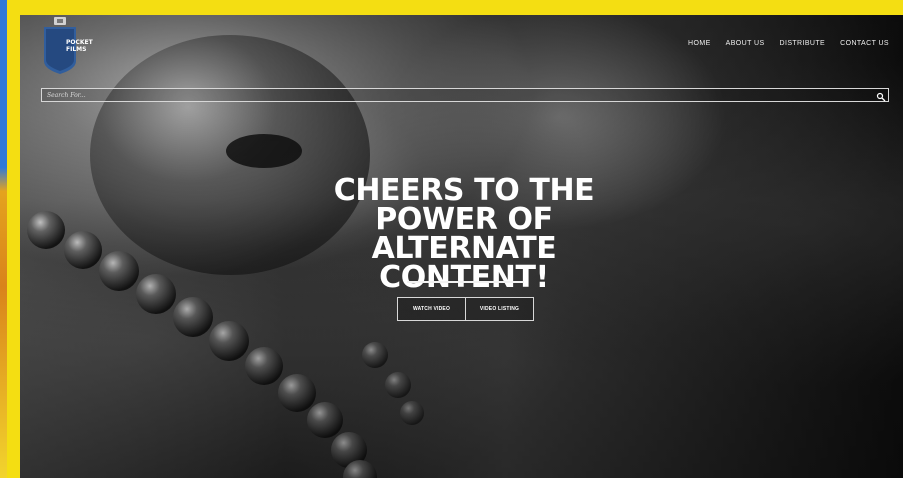 The image size is (903, 478). What do you see at coordinates (76, 49) in the screenshot?
I see `logo-line-2: FILMS` at bounding box center [76, 49].